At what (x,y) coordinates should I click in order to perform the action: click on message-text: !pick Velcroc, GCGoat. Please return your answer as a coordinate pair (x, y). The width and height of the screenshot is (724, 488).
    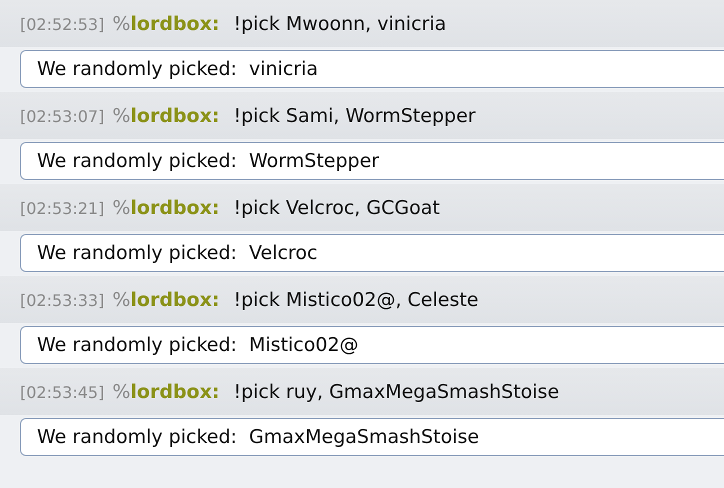
    Looking at the image, I should click on (336, 207).